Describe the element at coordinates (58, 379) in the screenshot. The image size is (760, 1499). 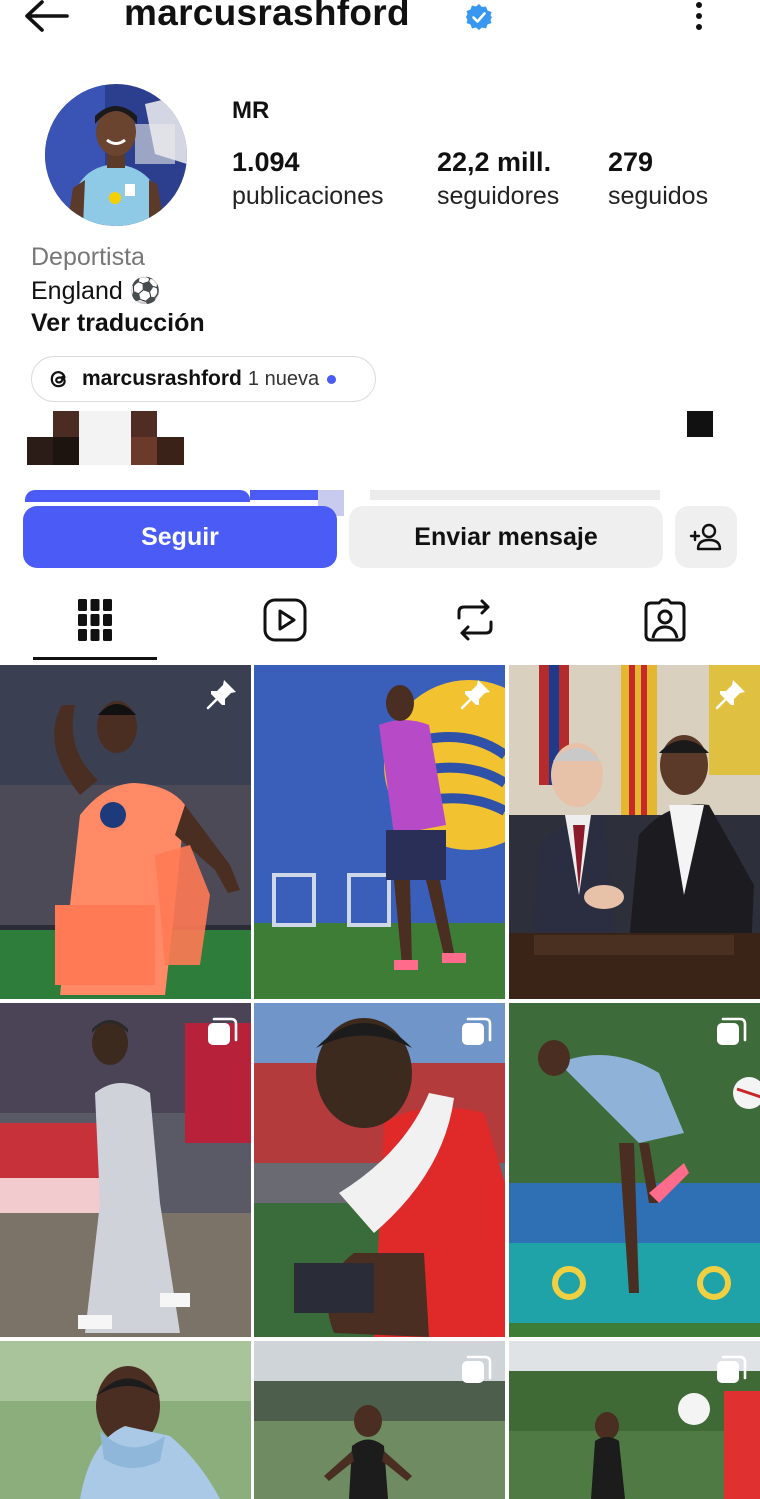
I see `threads-icon` at that location.